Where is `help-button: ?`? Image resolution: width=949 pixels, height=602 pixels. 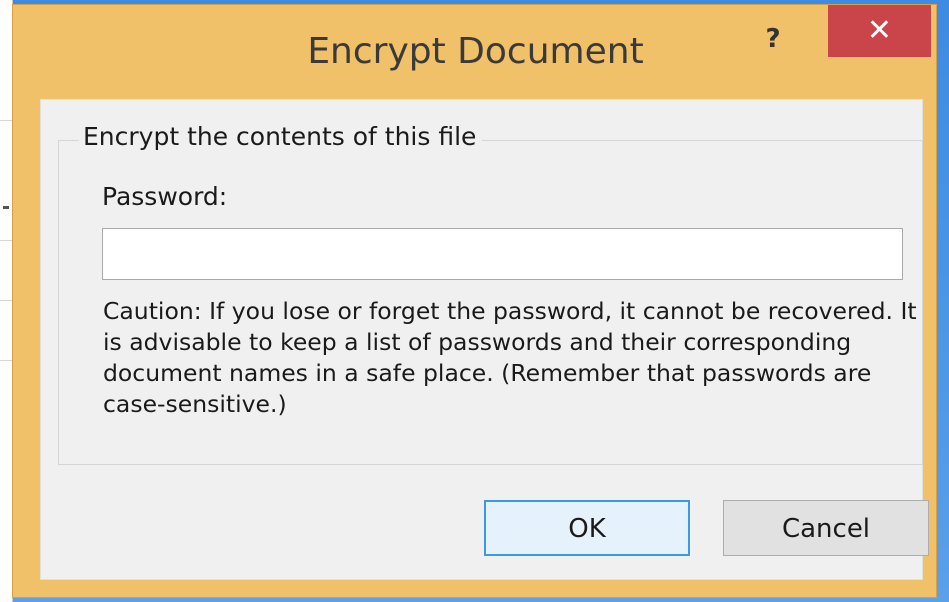 help-button: ? is located at coordinates (773, 39).